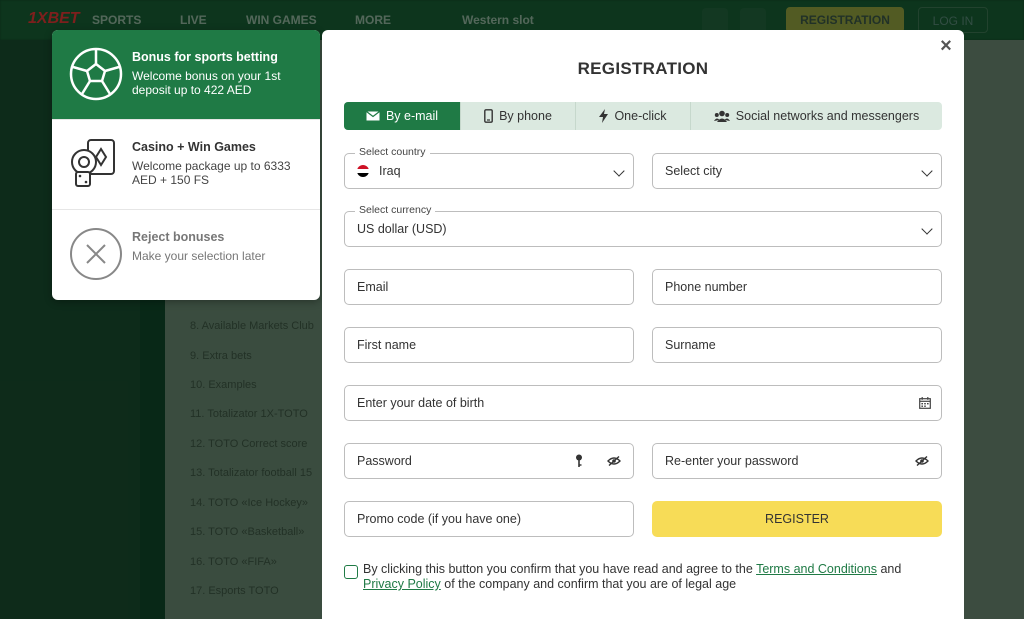  Describe the element at coordinates (402, 584) in the screenshot. I see `privacy-policy-link: Privacy Policy` at that location.